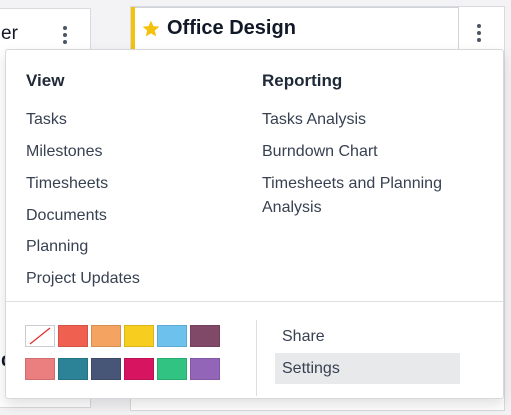 The image size is (511, 415). I want to click on menu-item-timesheets-planning-line2: Analysis, so click(292, 208).